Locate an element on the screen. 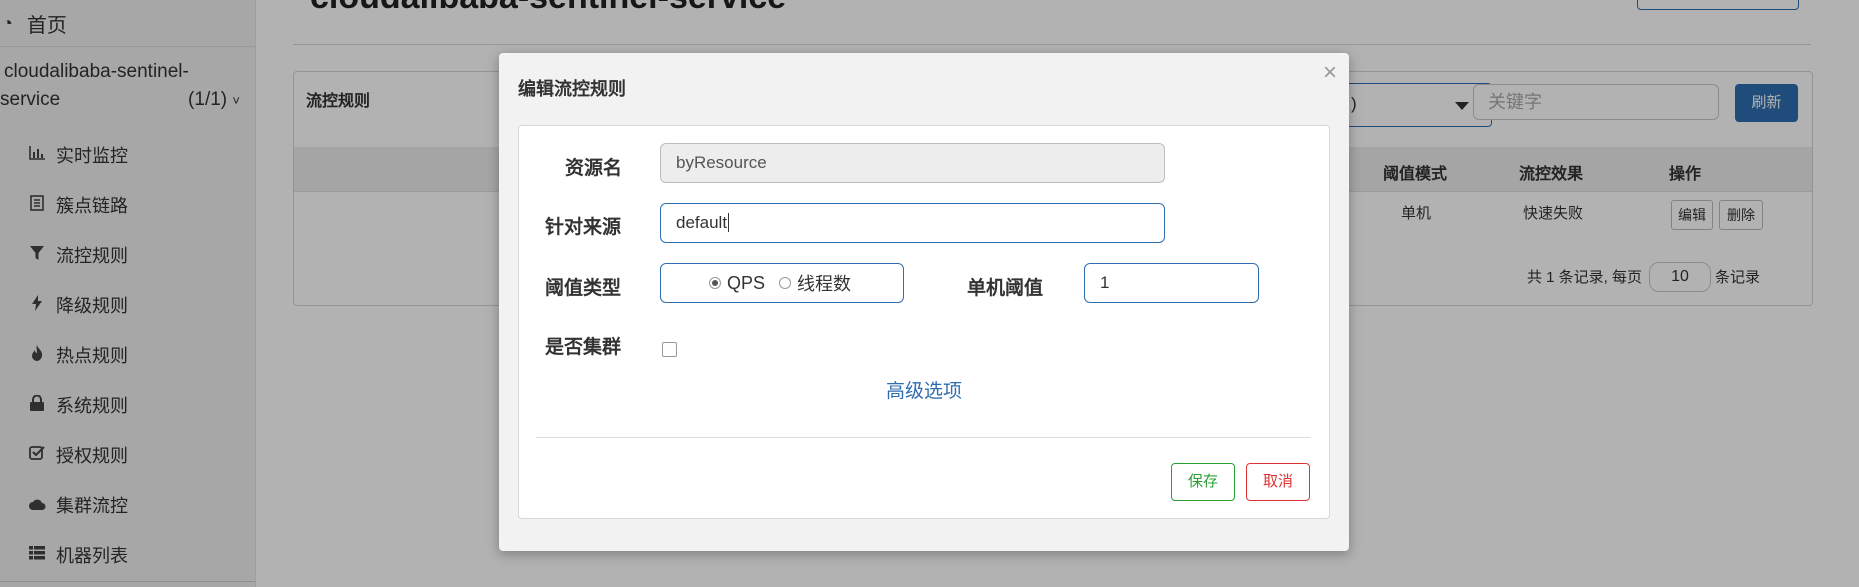  close-icon: × is located at coordinates (1330, 73).